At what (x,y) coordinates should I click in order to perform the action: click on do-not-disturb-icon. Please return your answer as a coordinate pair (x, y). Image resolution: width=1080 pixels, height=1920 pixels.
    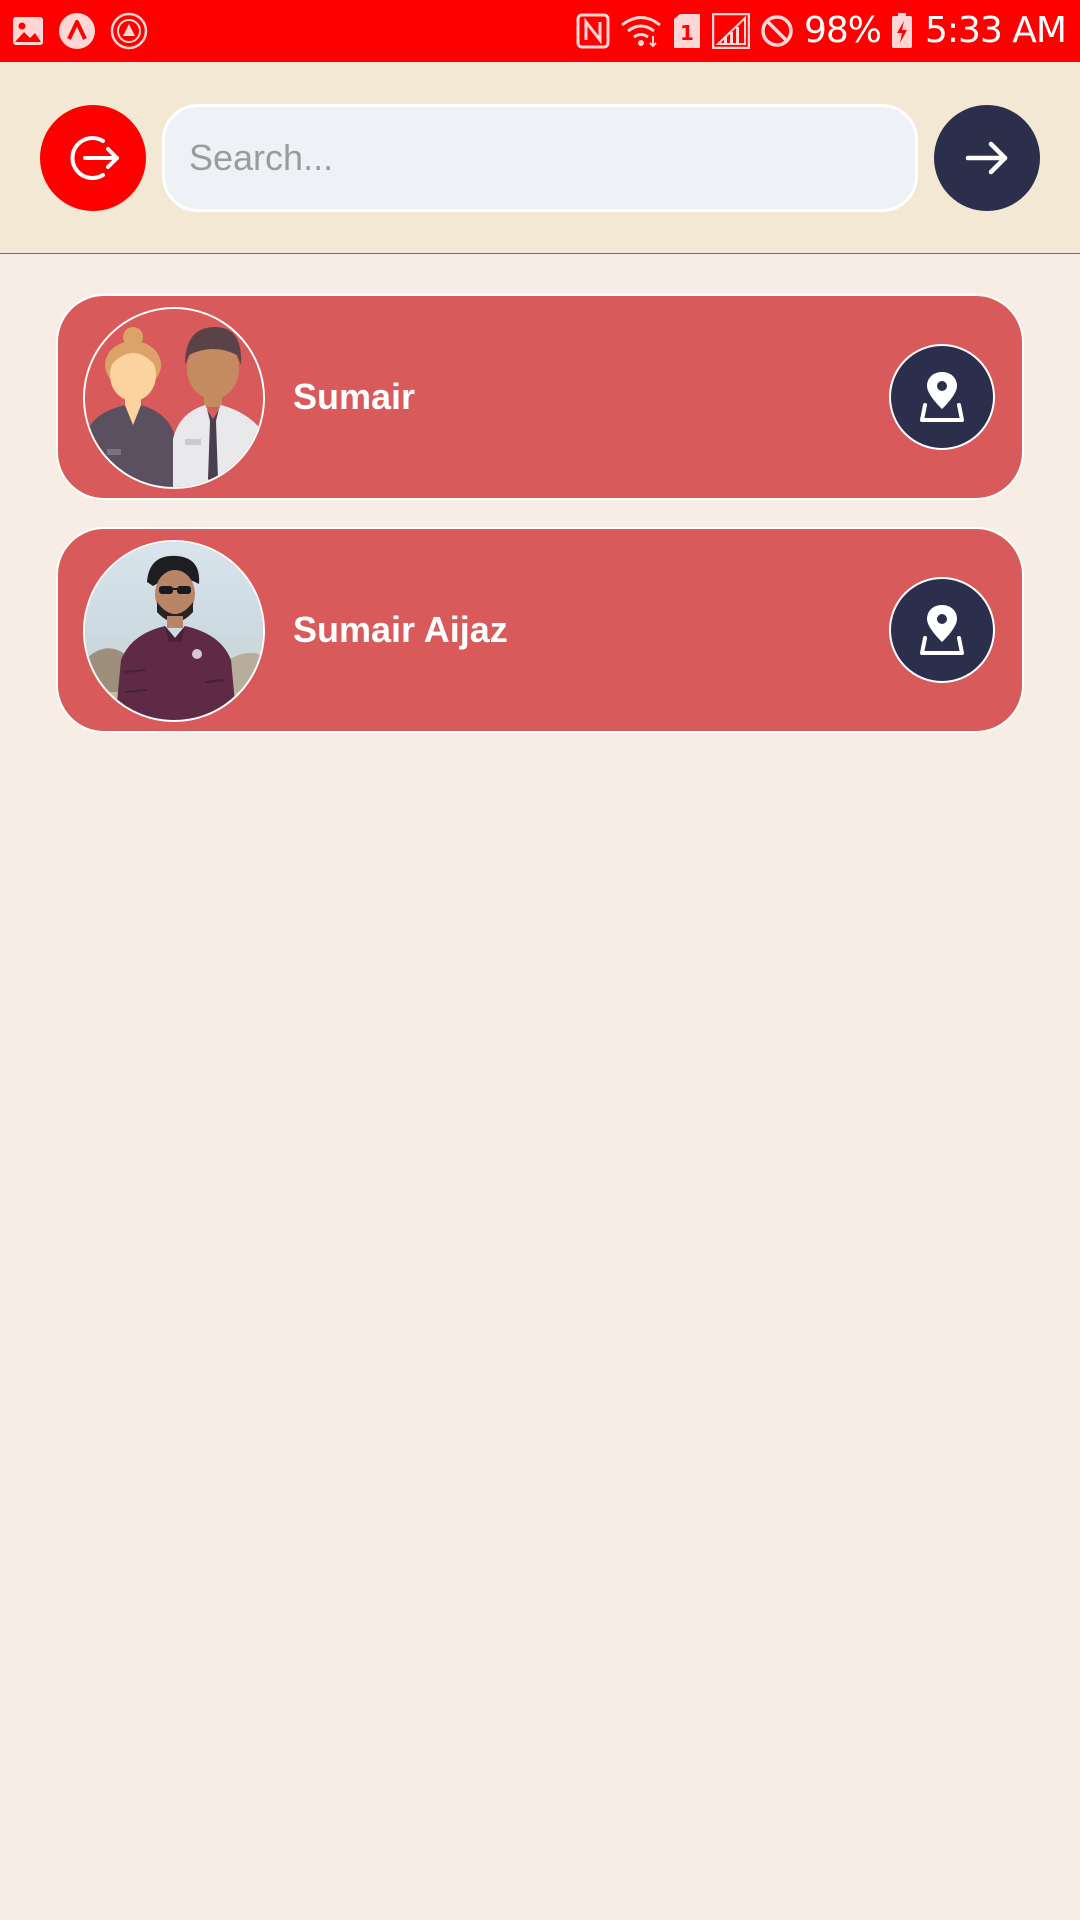
    Looking at the image, I should click on (777, 31).